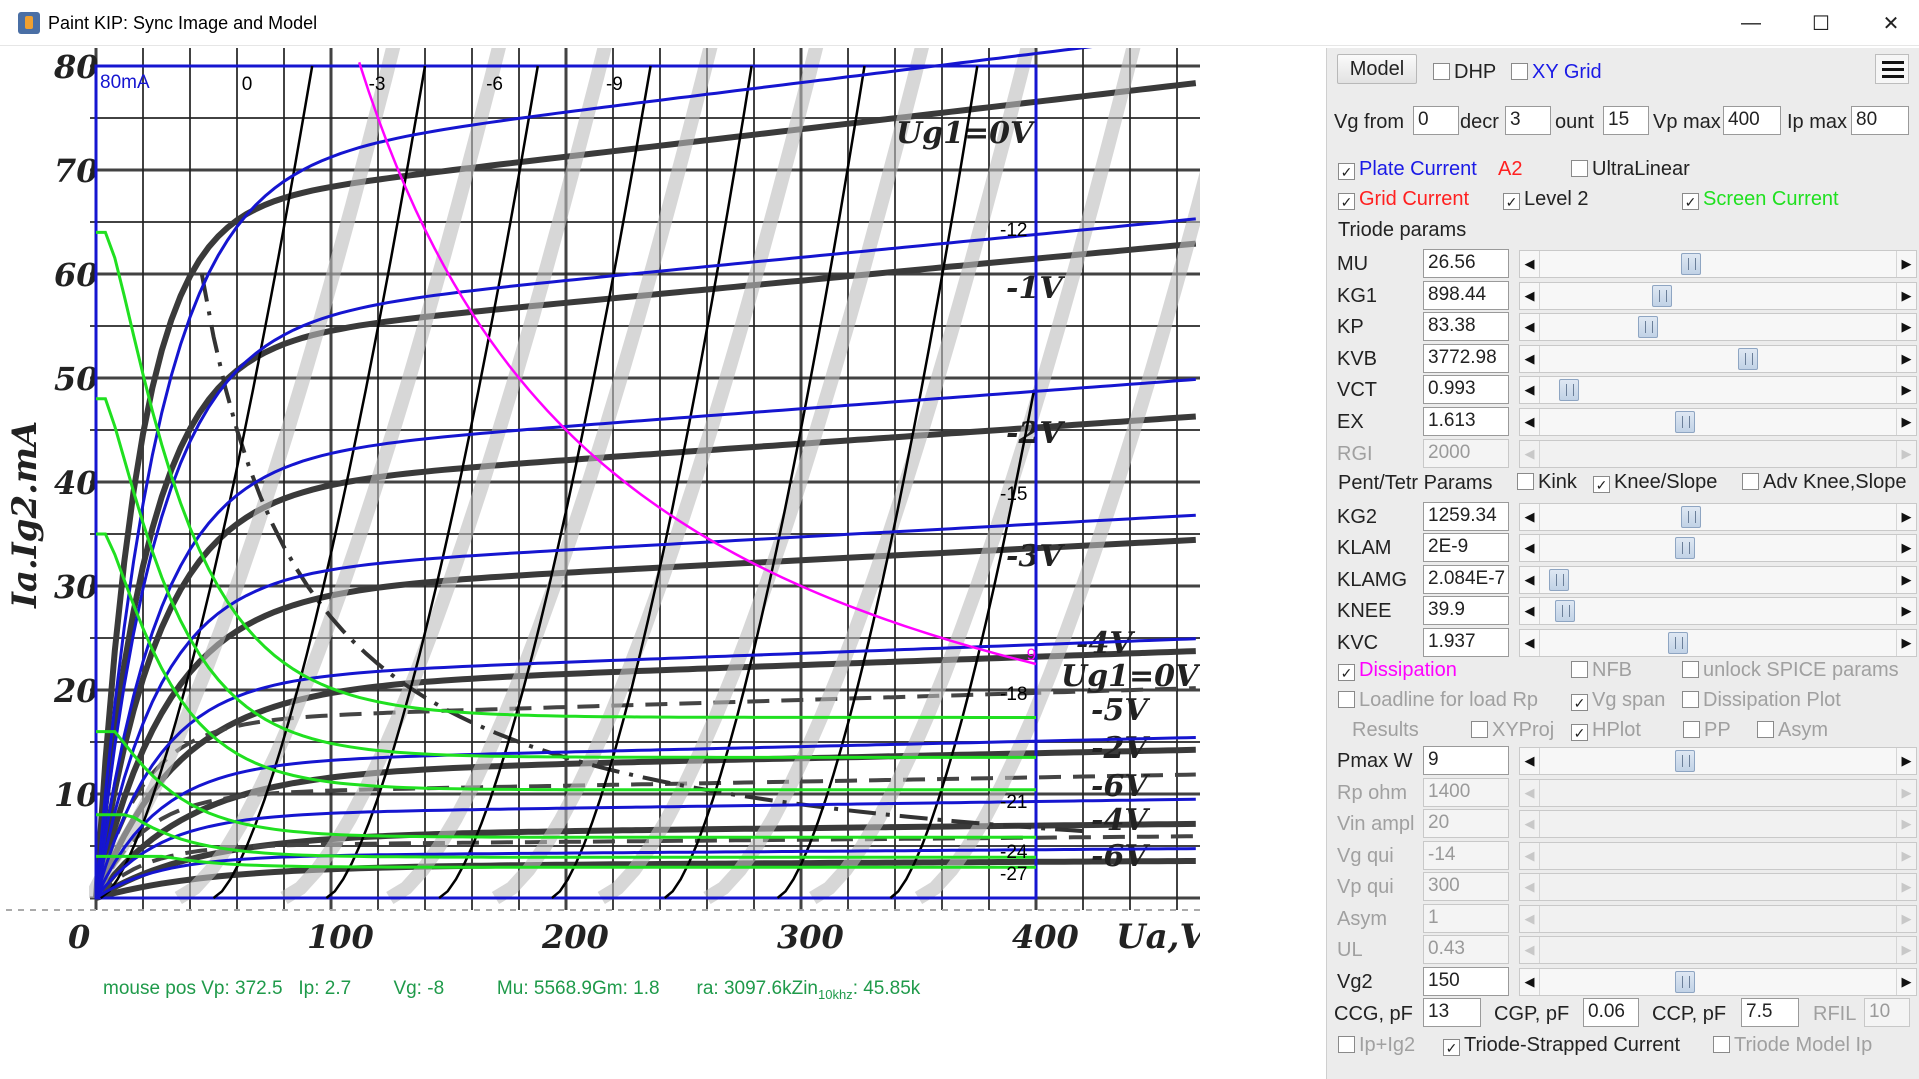 Image resolution: width=1919 pixels, height=1079 pixels. What do you see at coordinates (1707, 730) in the screenshot?
I see `pp-checkbox: PP` at bounding box center [1707, 730].